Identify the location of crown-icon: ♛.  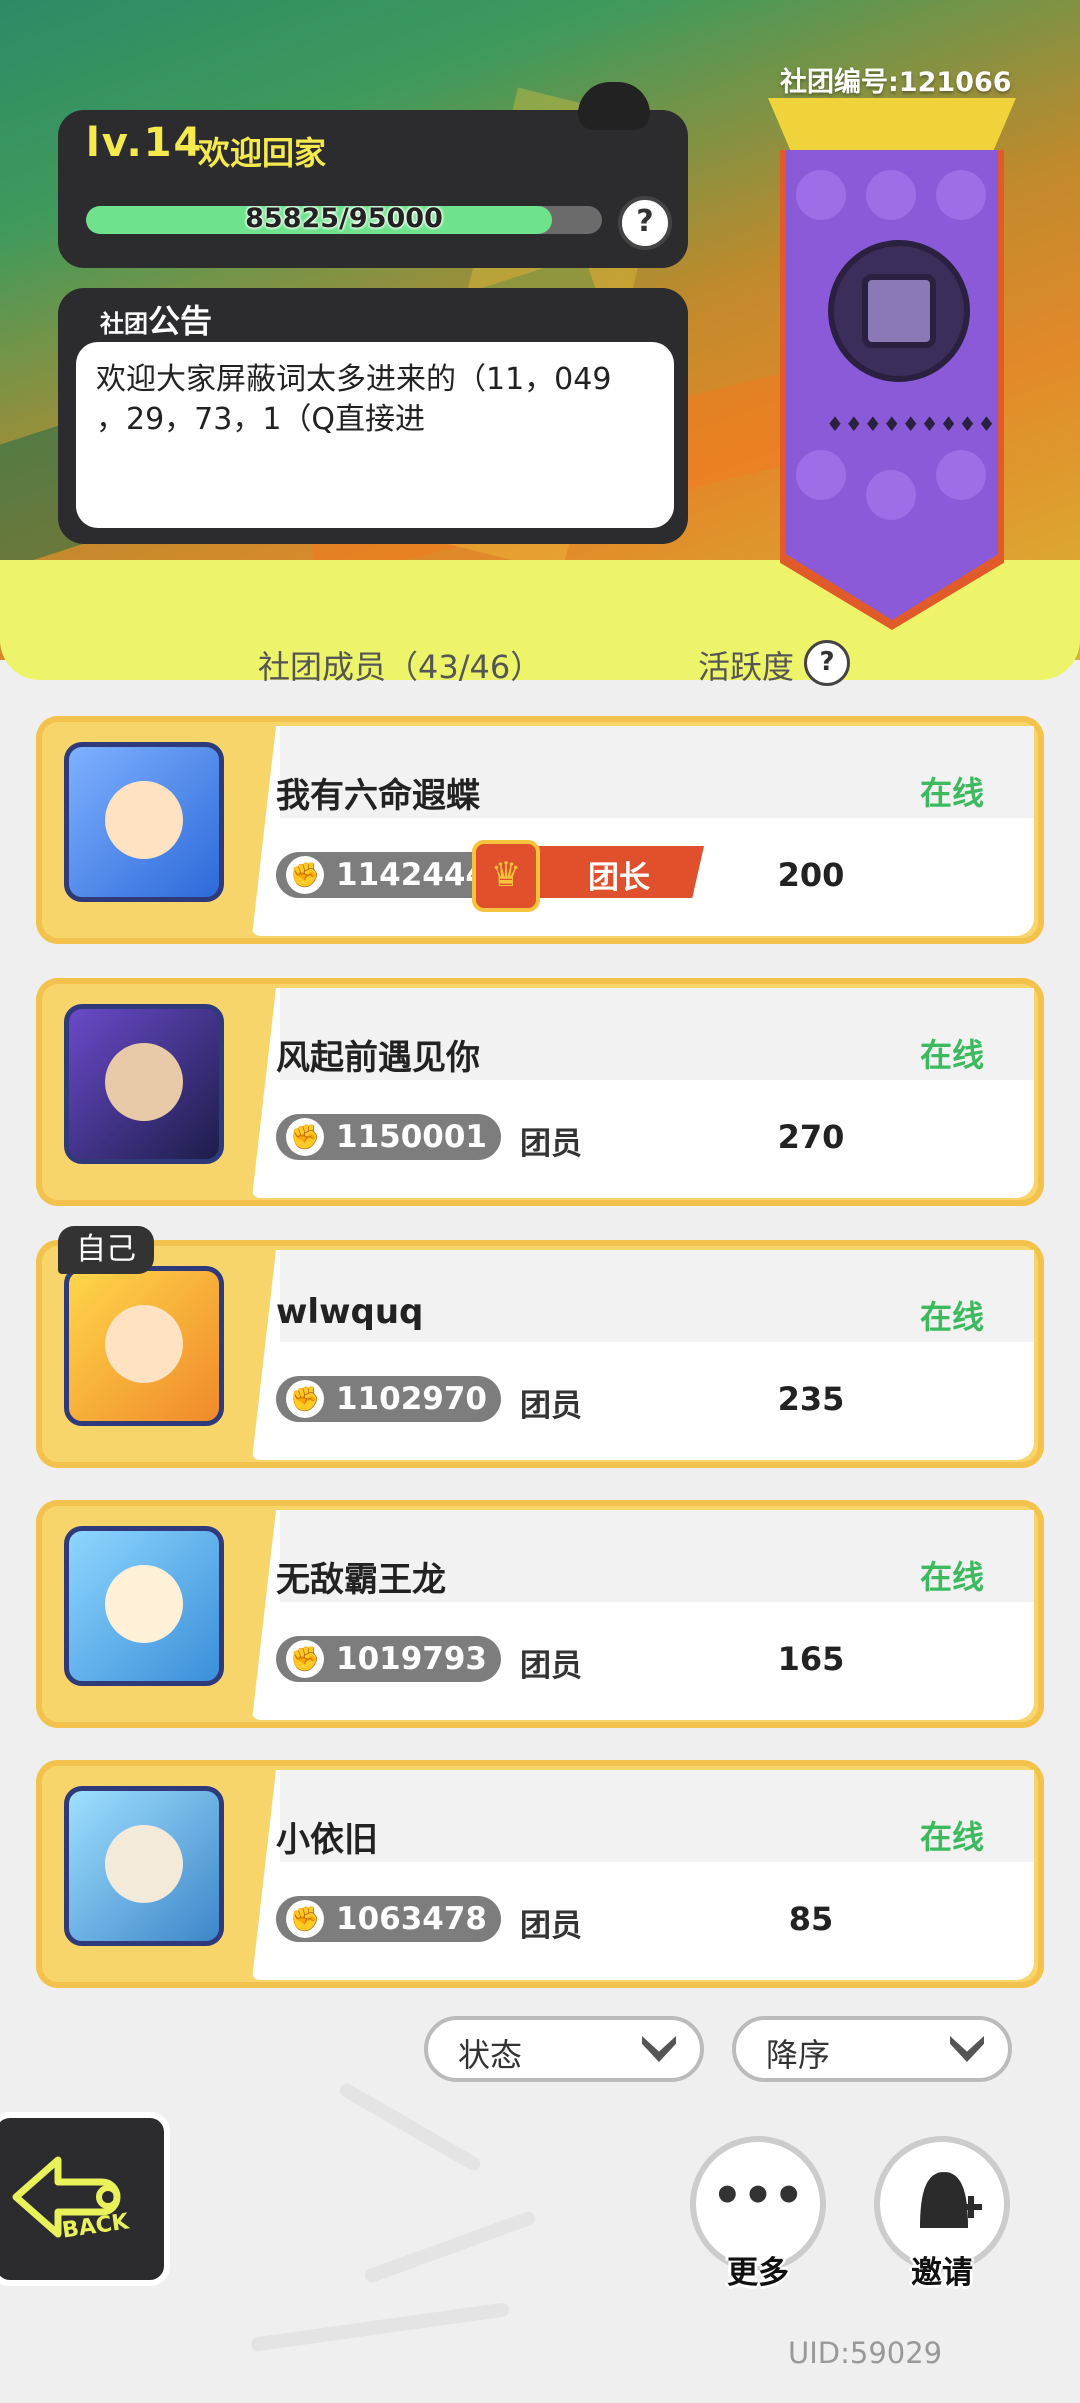
(506, 876).